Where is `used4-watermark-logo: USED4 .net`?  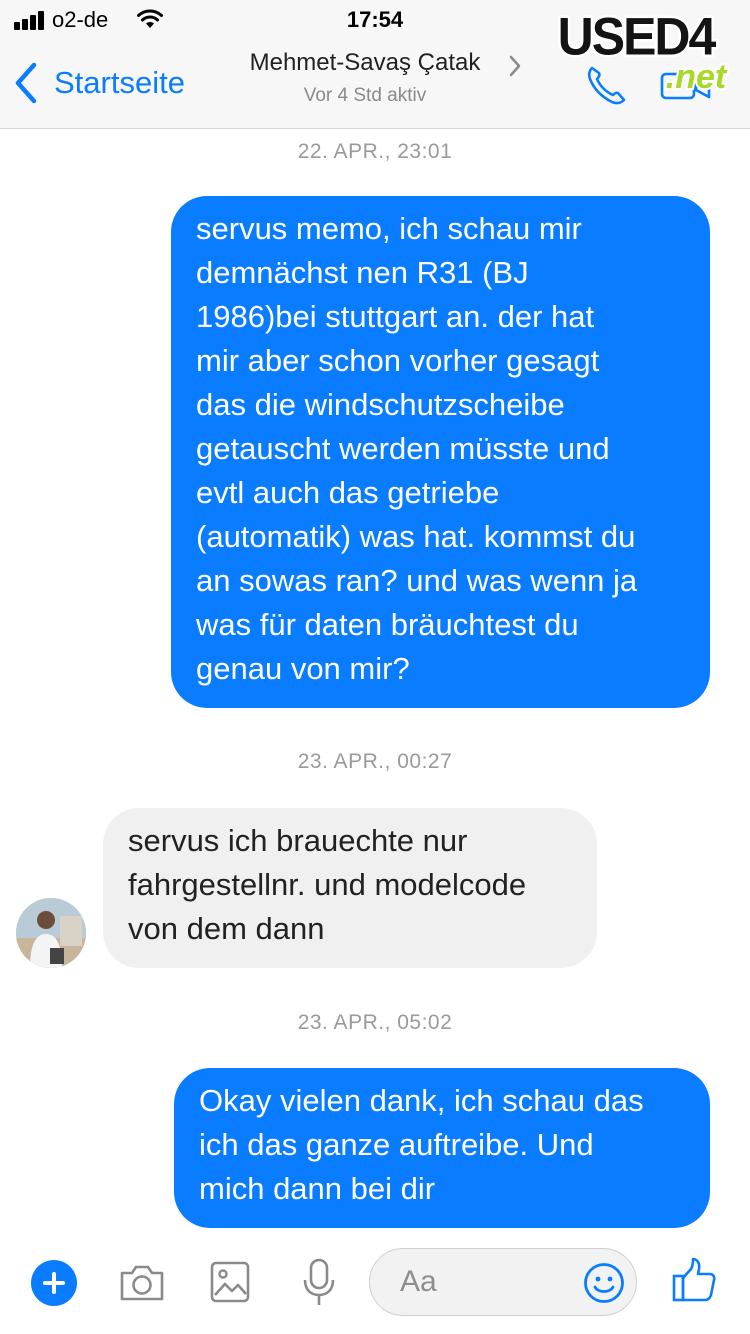 used4-watermark-logo: USED4 .net is located at coordinates (642, 51).